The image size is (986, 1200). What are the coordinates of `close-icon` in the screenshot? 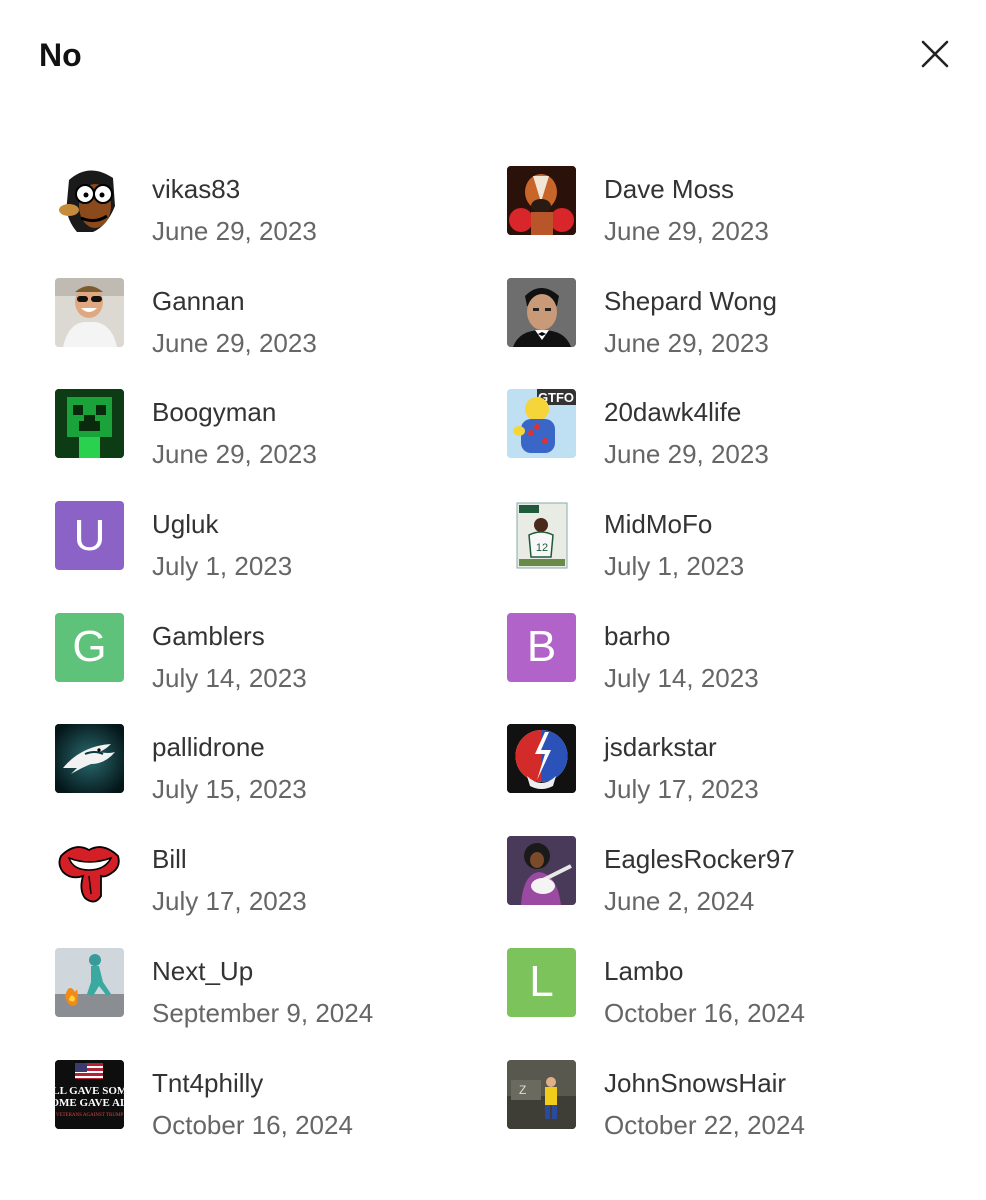 It's located at (935, 54).